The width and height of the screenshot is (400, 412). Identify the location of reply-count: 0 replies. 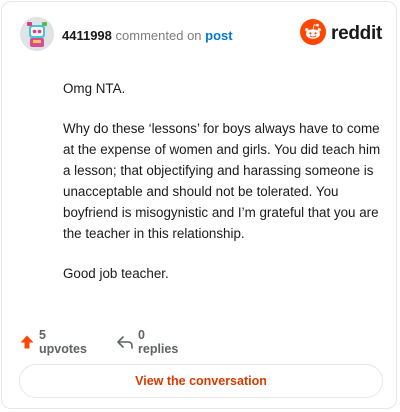
(158, 342).